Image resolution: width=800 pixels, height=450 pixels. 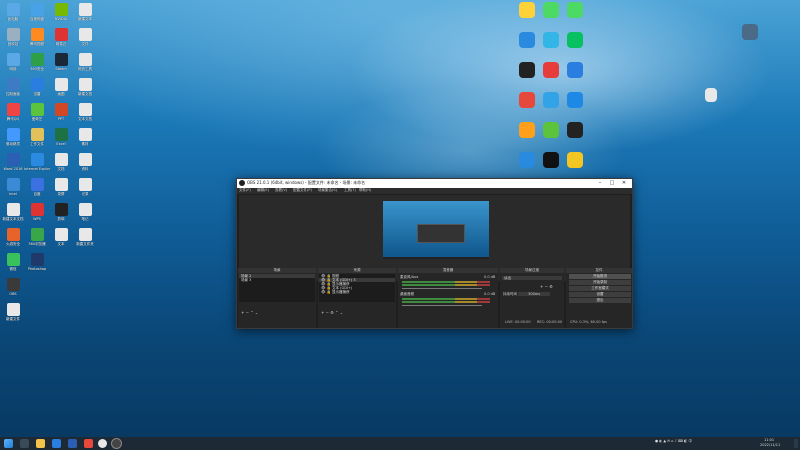 What do you see at coordinates (13, 312) in the screenshot?
I see `desktop-shortcut: 新建文件` at bounding box center [13, 312].